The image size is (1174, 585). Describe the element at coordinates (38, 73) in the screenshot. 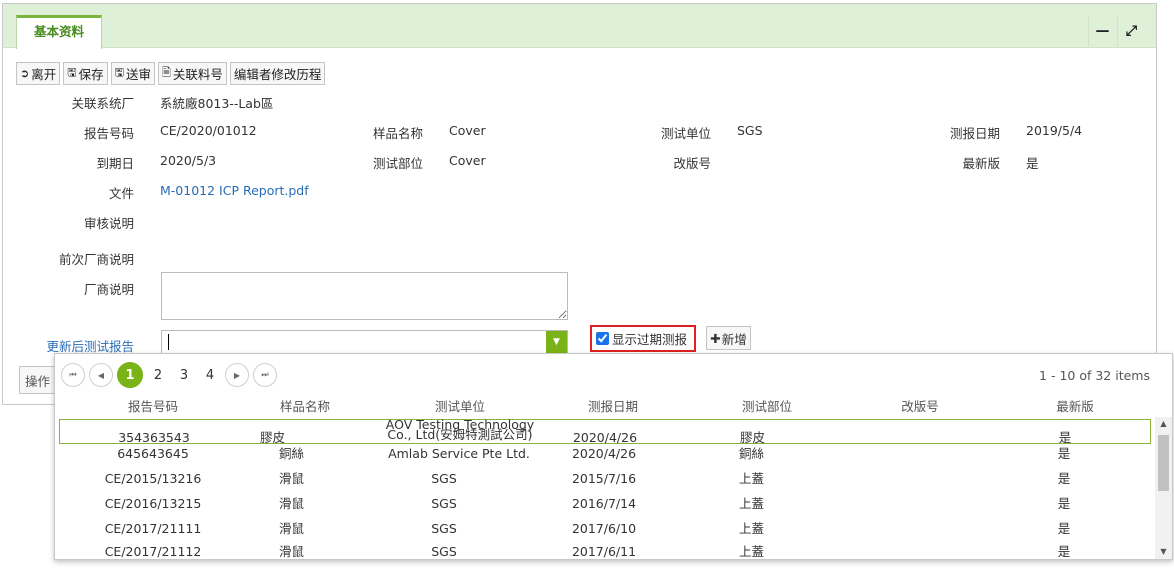

I see `leave-button: ➲ 离开` at that location.